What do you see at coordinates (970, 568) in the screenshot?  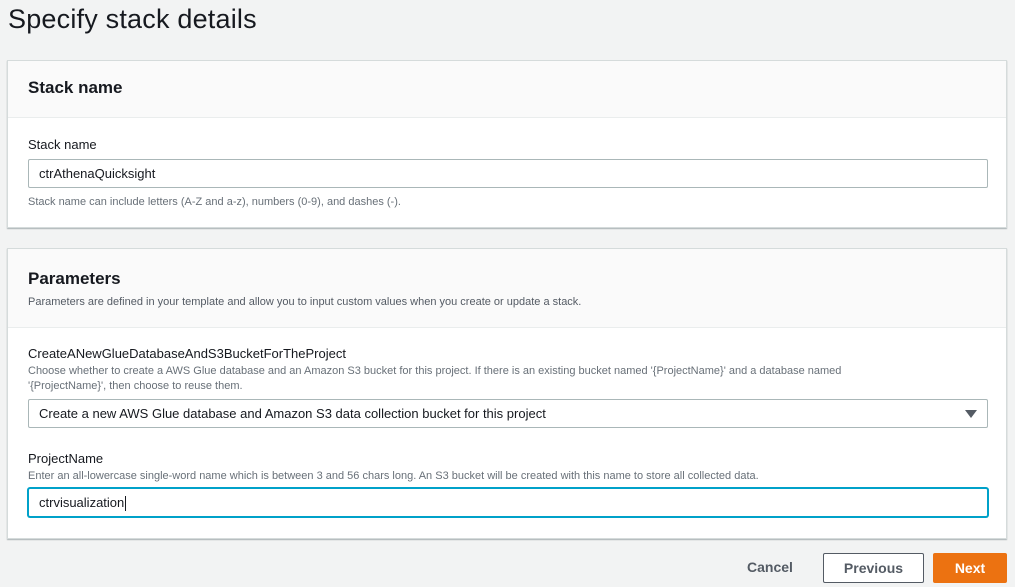 I see `next-button: Next` at bounding box center [970, 568].